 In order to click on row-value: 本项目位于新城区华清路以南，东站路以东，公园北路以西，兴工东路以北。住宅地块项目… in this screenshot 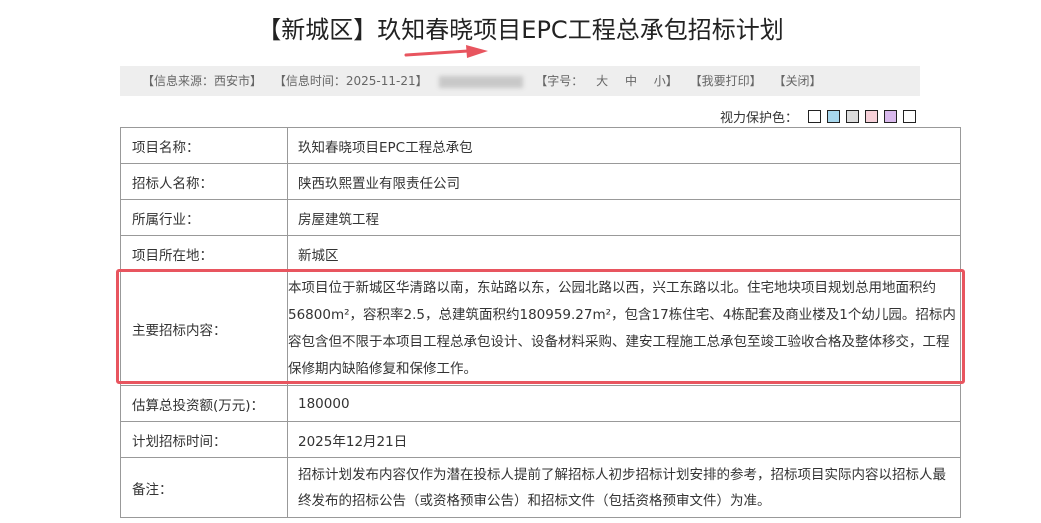, I will do `click(624, 328)`.